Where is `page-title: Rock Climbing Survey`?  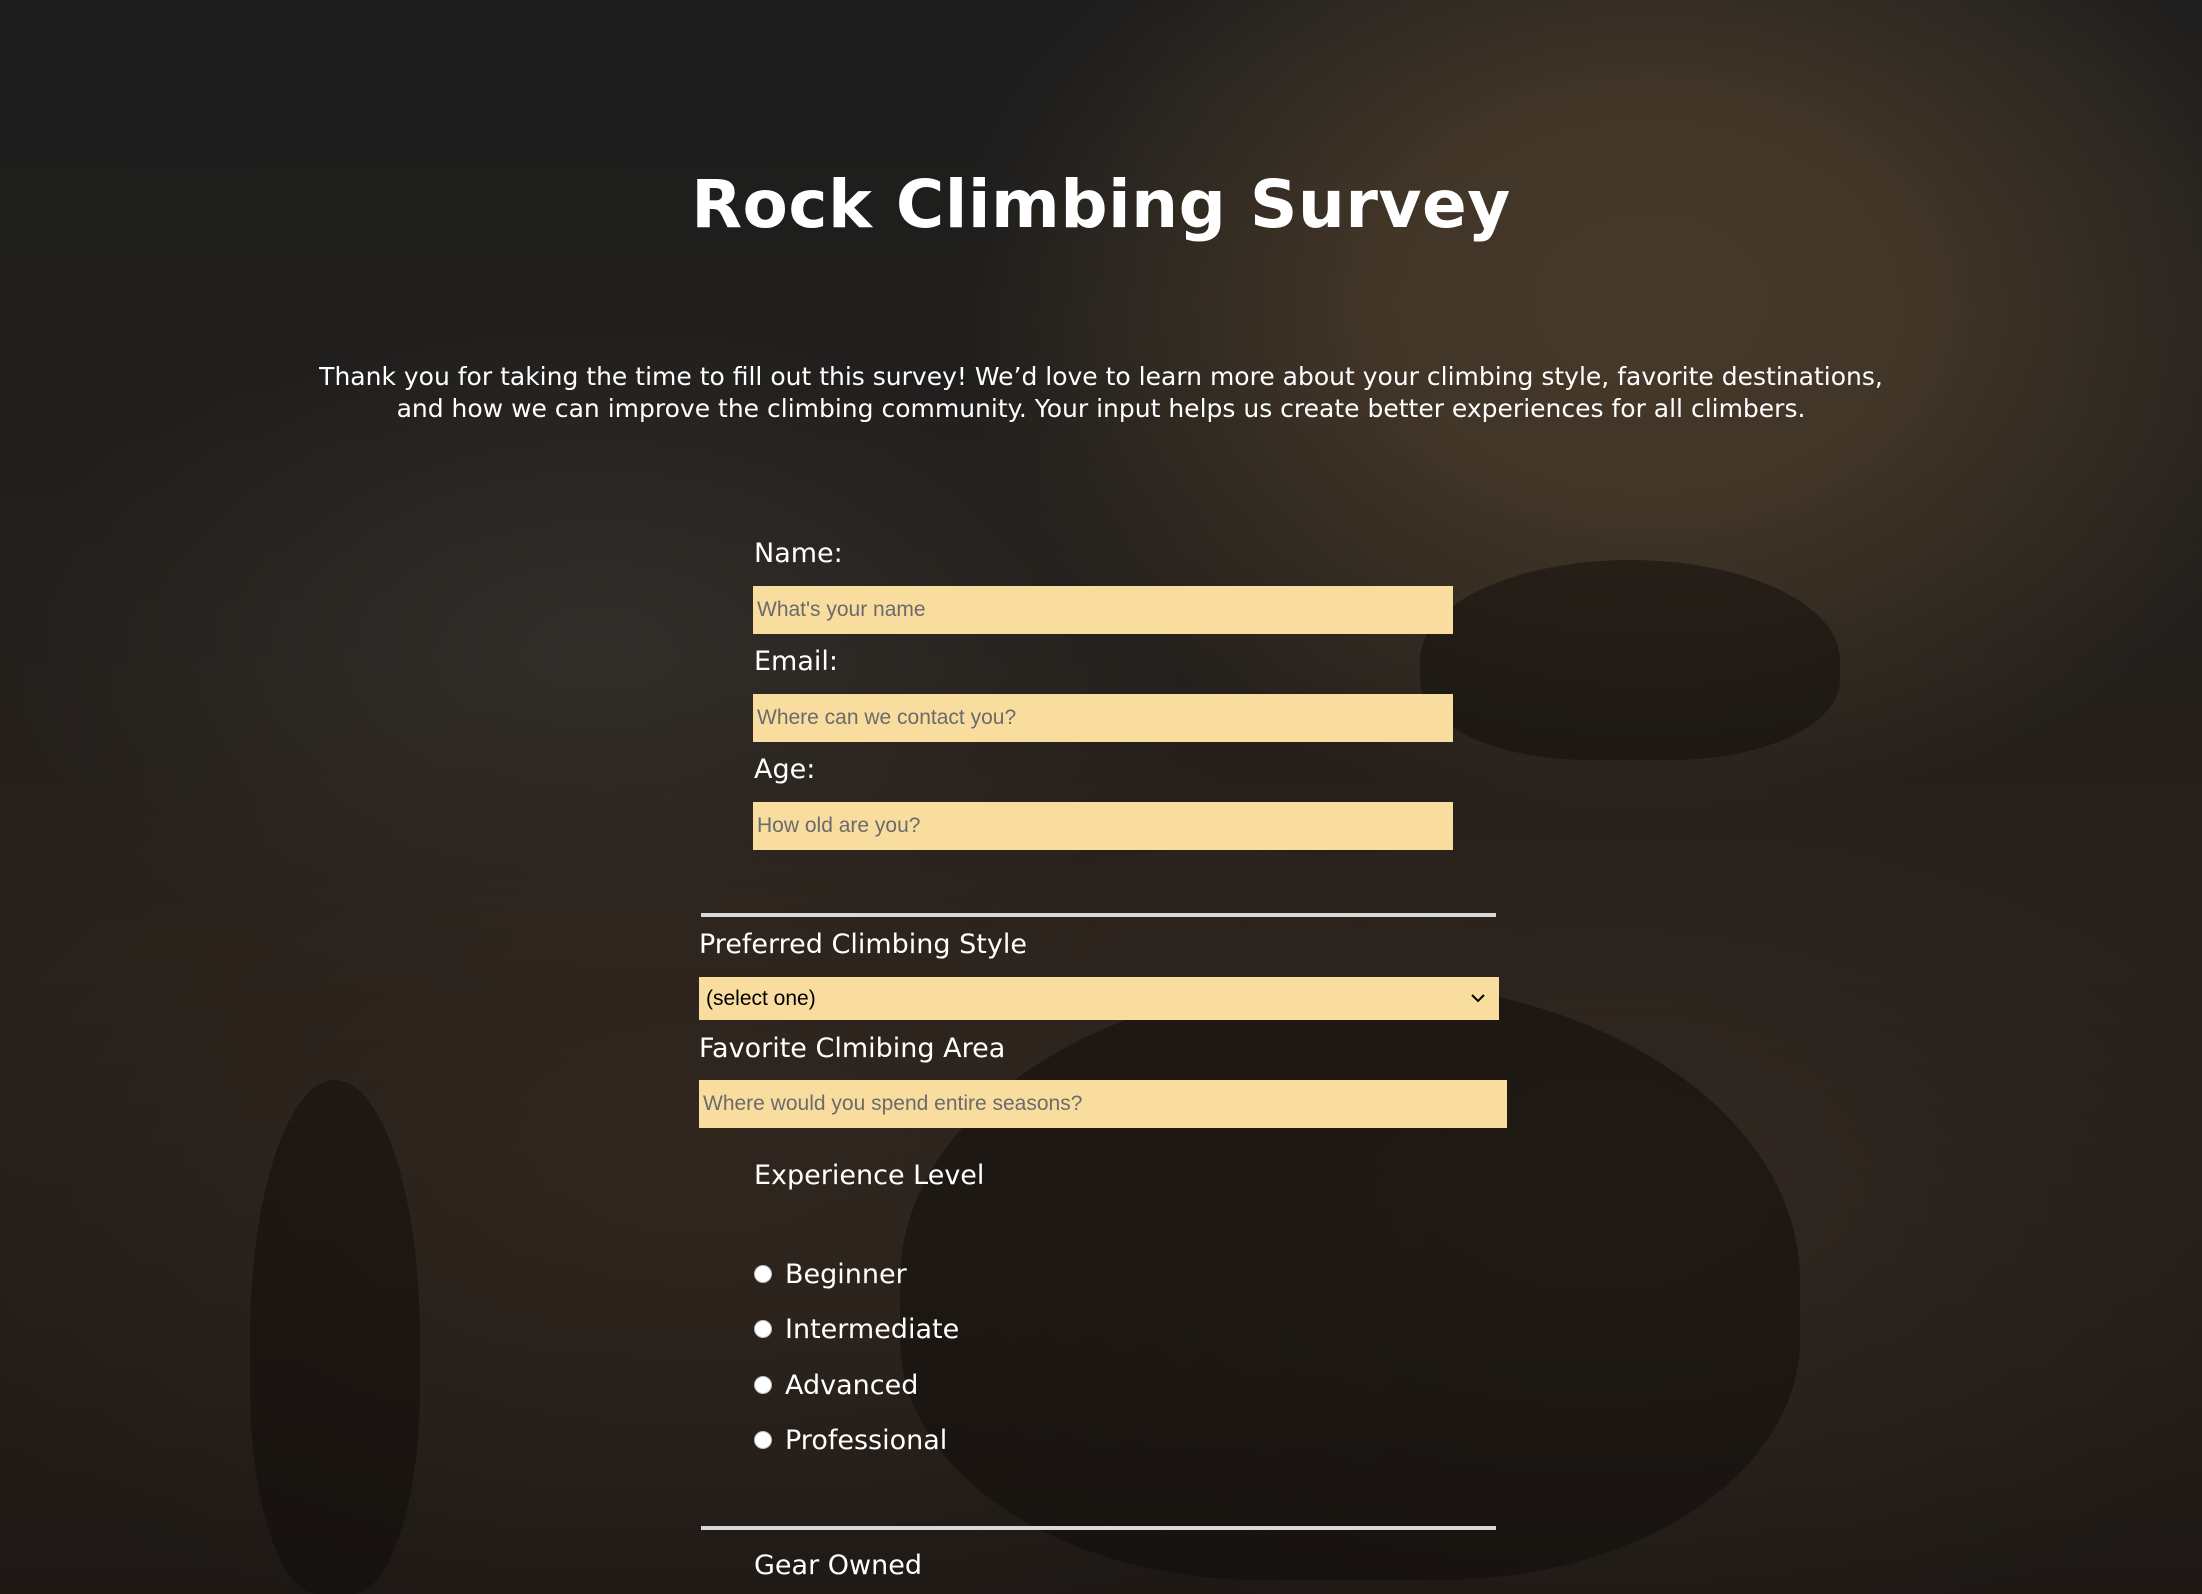 page-title: Rock Climbing Survey is located at coordinates (1101, 204).